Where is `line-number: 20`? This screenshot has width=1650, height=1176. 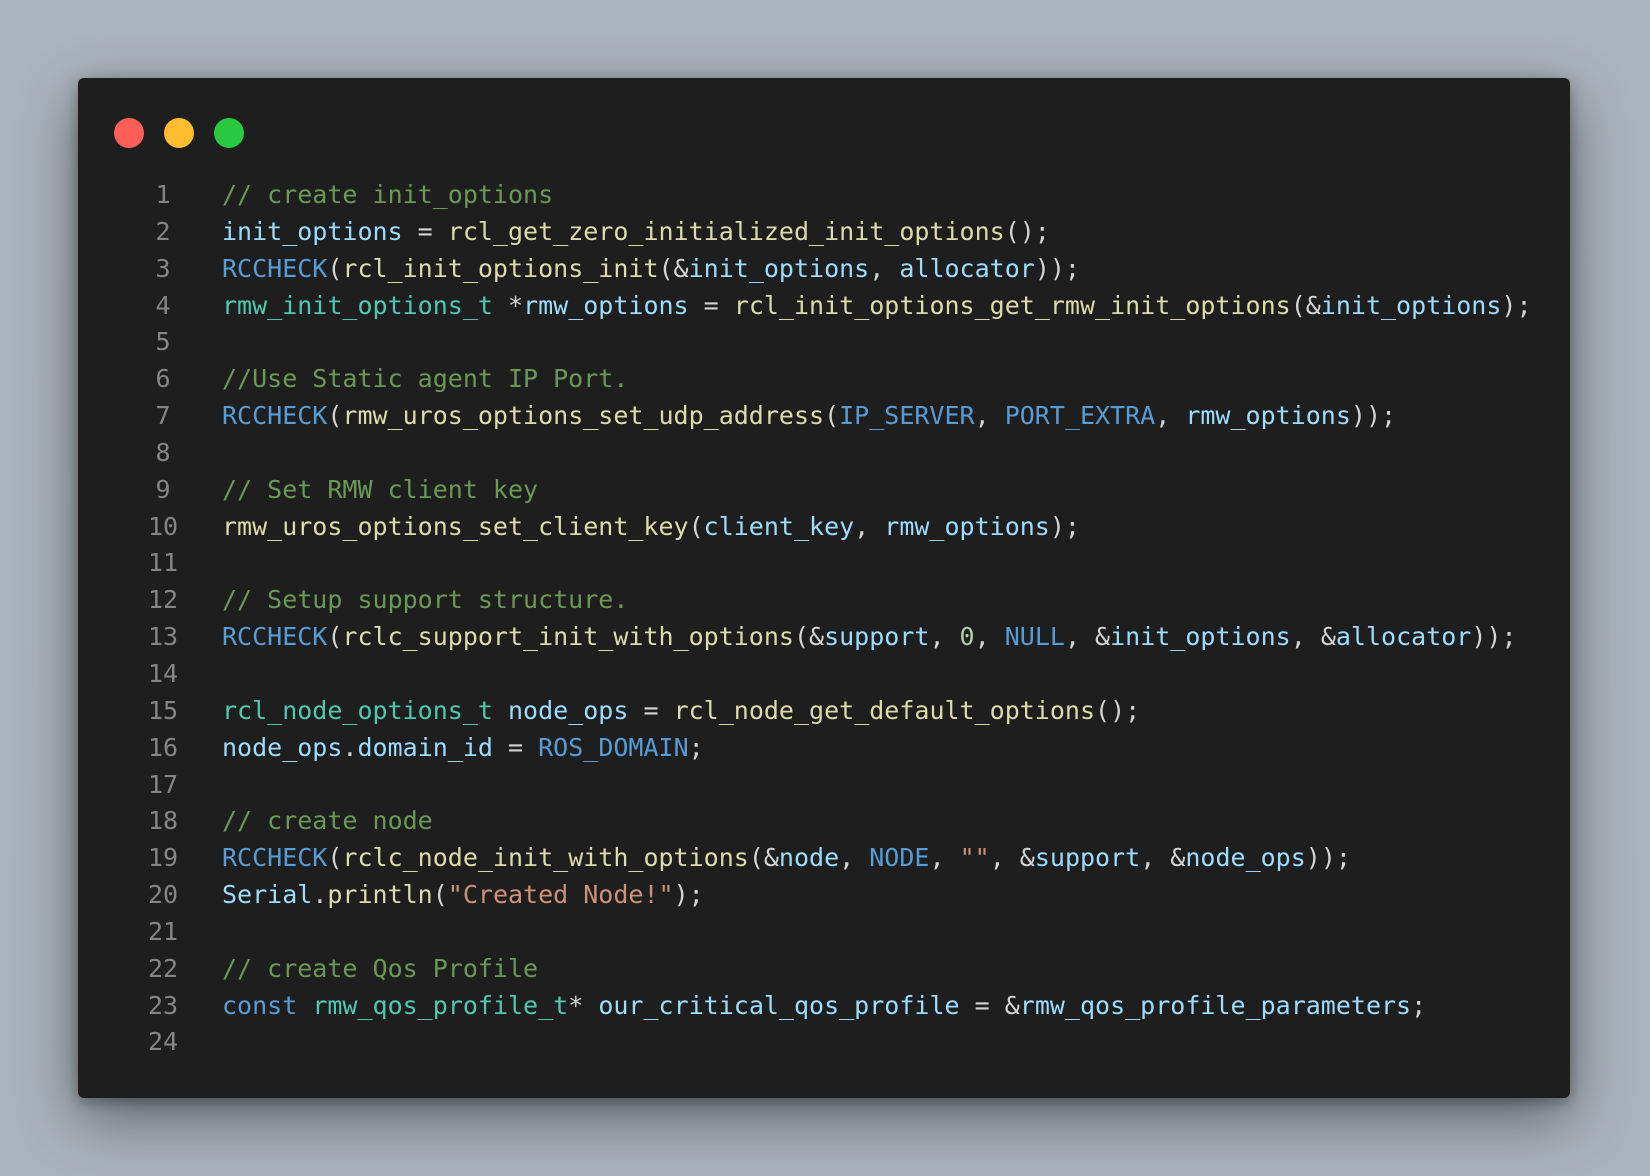
line-number: 20 is located at coordinates (163, 895).